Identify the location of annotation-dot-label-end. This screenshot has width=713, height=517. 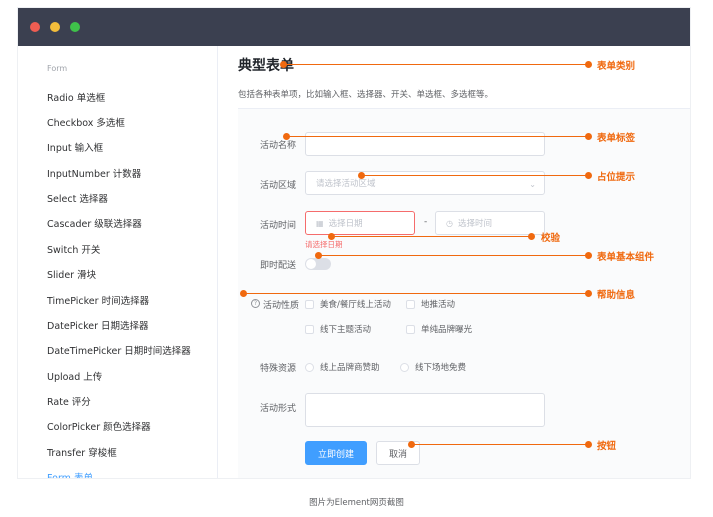
(588, 136).